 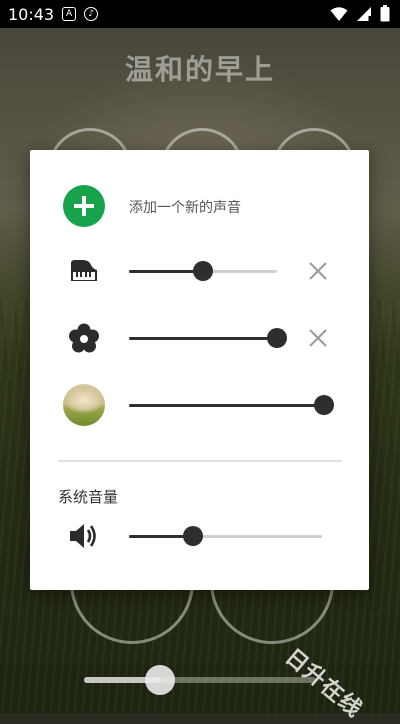 I want to click on sound-row-scene, so click(x=199, y=405).